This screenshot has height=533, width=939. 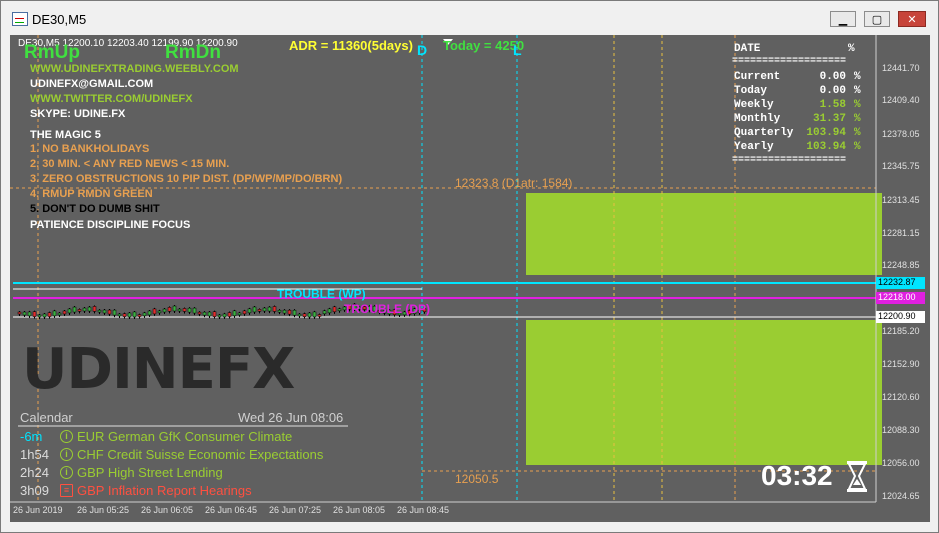 I want to click on magenta-price-tag: 12218.00, so click(x=897, y=297).